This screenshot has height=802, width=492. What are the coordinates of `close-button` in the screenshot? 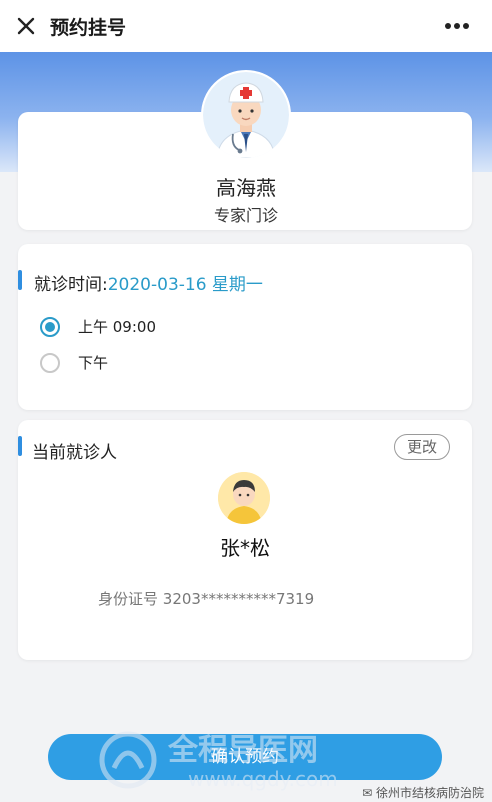 It's located at (26, 26).